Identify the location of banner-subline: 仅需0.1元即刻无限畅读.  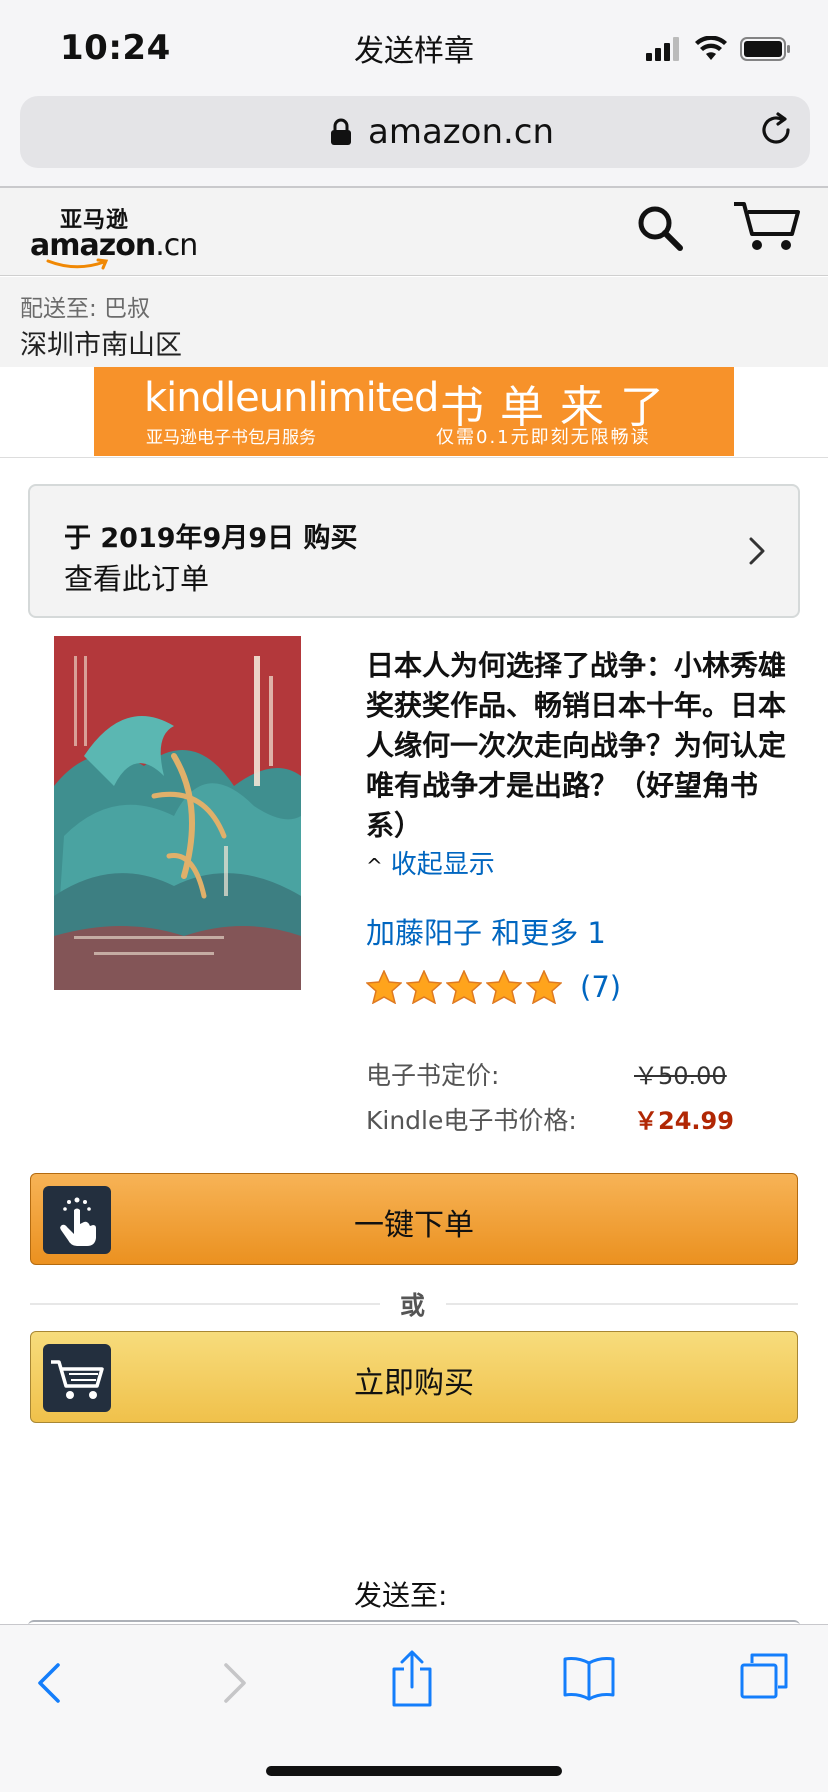
(543, 437).